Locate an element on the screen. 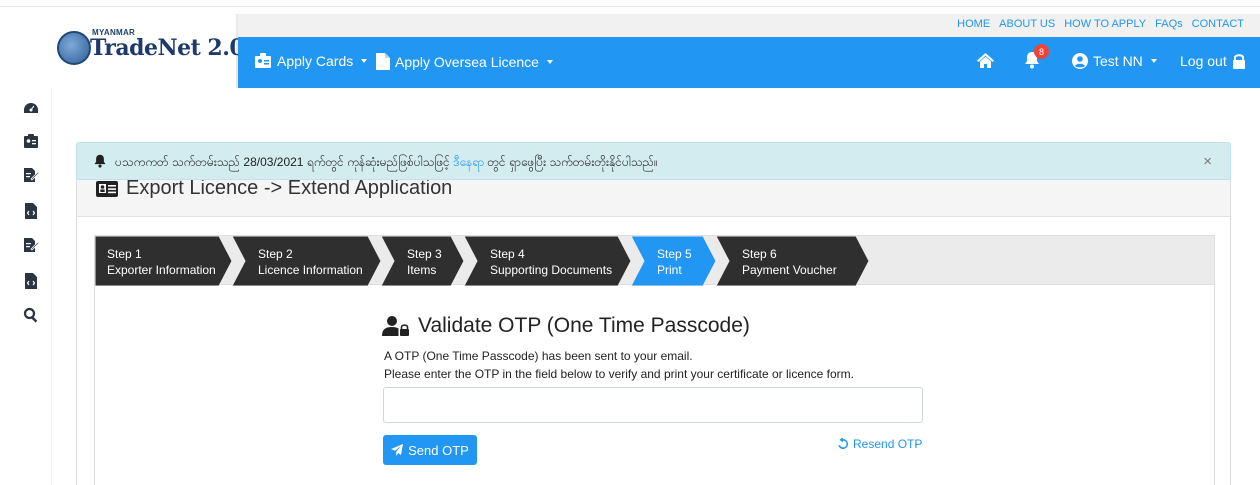 The width and height of the screenshot is (1260, 485). util-link-about: ABOUT US is located at coordinates (1027, 24).